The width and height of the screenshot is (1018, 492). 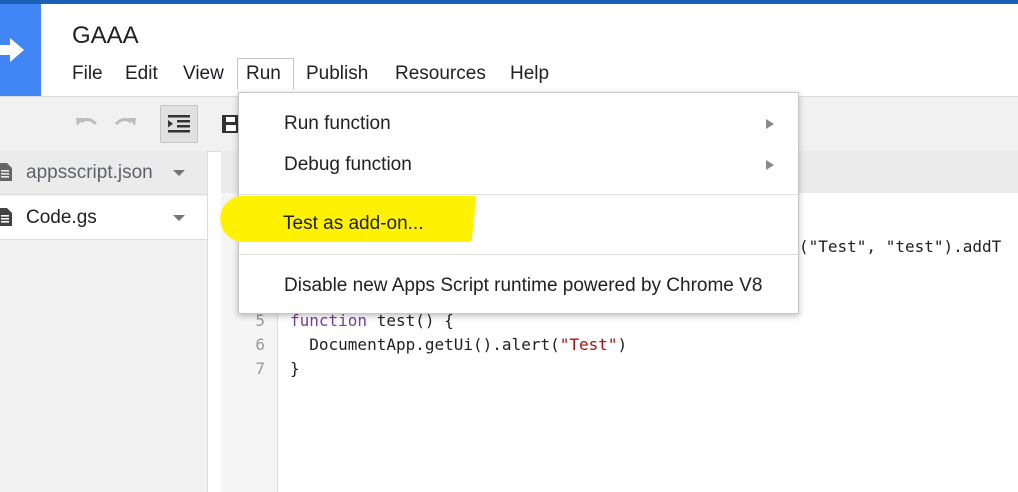 What do you see at coordinates (104, 321) in the screenshot?
I see `file-sidebar: appsscript.json Code.gs` at bounding box center [104, 321].